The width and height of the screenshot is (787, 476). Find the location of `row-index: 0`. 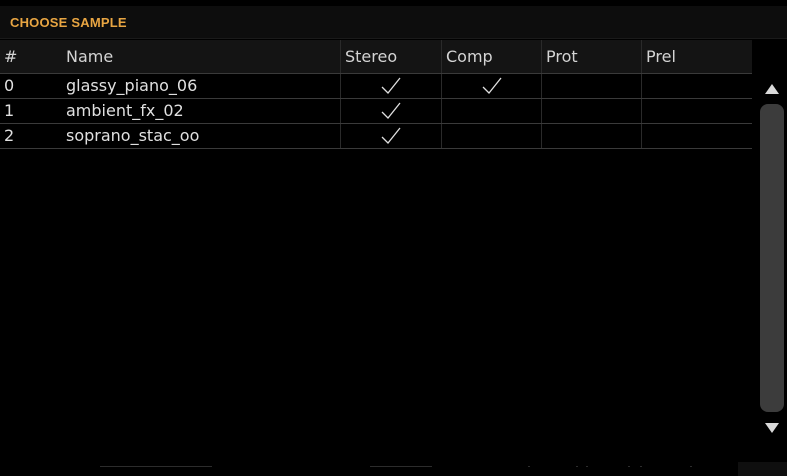

row-index: 0 is located at coordinates (9, 85).